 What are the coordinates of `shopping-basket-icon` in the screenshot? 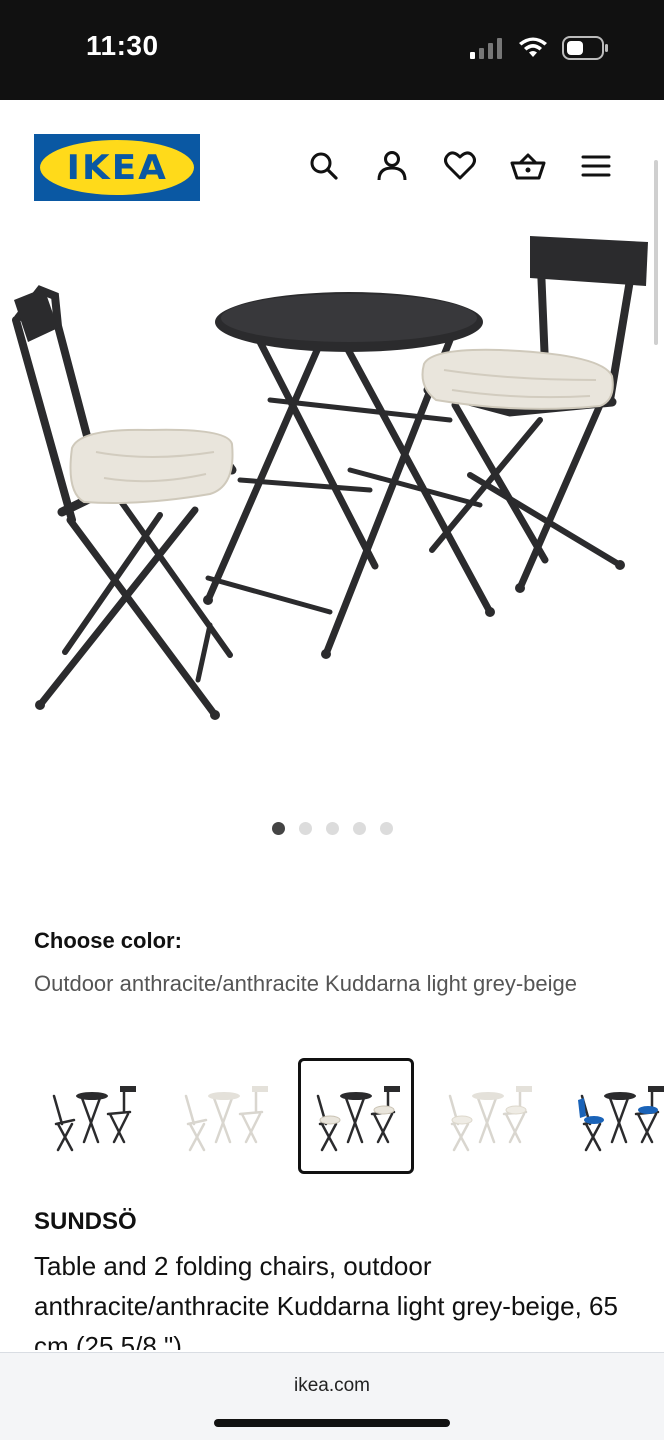 It's located at (528, 166).